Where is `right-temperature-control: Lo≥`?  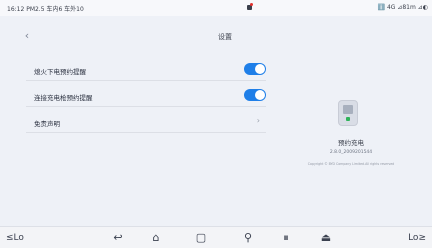 right-temperature-control: Lo≥ is located at coordinates (406, 238).